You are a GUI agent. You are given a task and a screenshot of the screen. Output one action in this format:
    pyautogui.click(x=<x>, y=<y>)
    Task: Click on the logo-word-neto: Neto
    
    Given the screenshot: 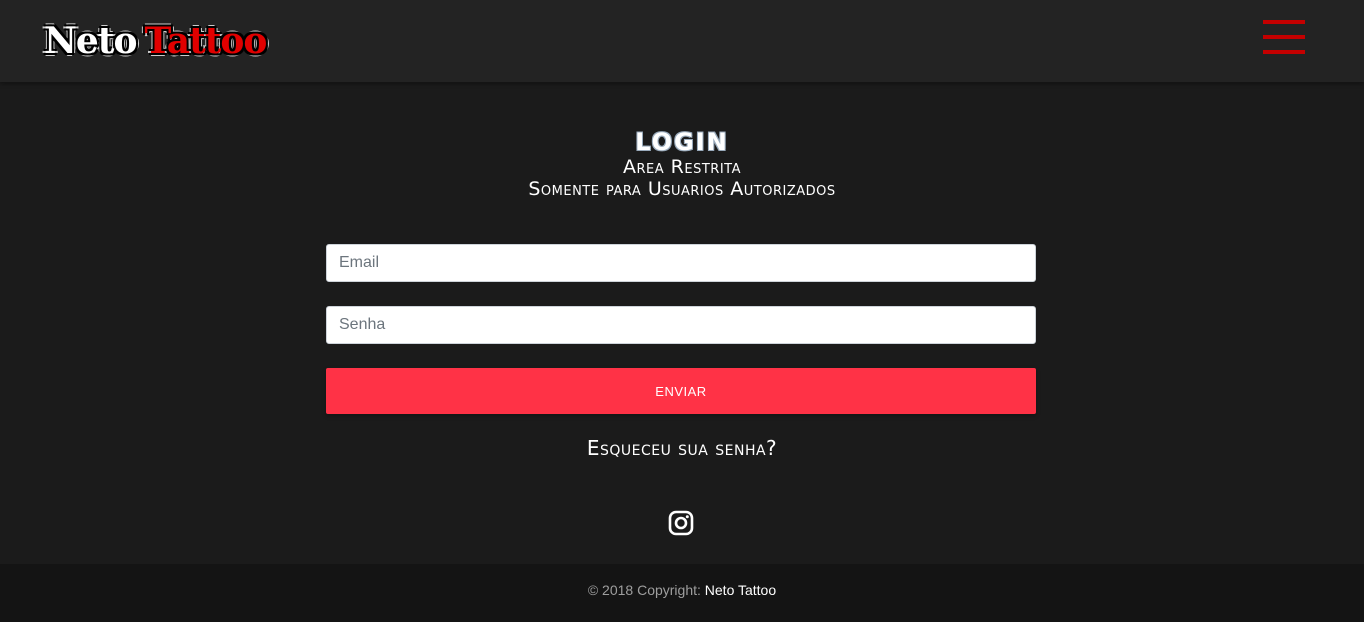 What is the action you would take?
    pyautogui.click(x=90, y=41)
    